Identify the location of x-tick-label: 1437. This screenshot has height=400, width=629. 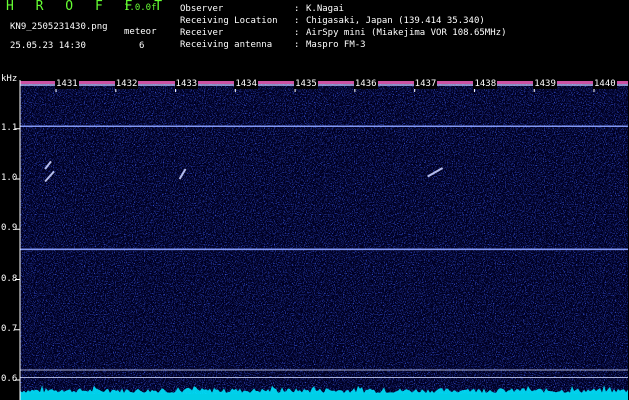
(425, 84).